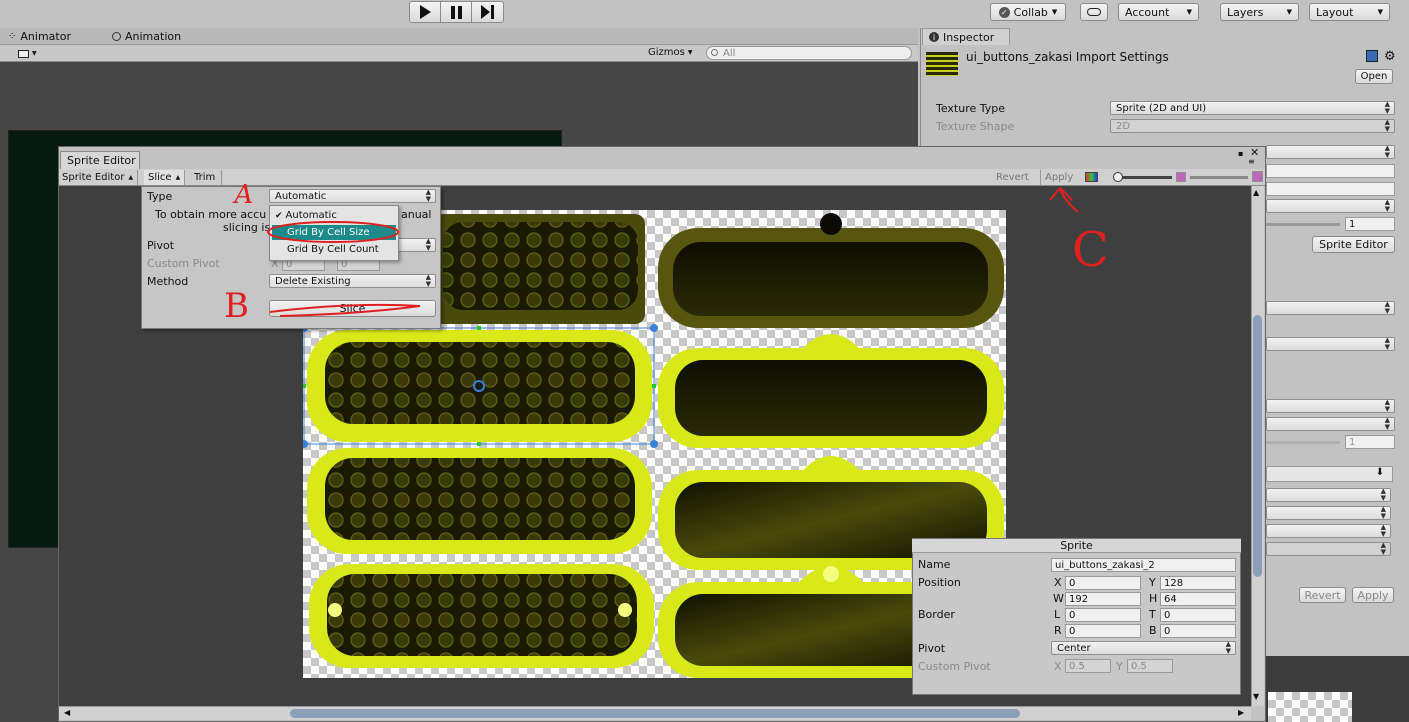 The height and width of the screenshot is (722, 1409). What do you see at coordinates (487, 12) in the screenshot?
I see `step-button` at bounding box center [487, 12].